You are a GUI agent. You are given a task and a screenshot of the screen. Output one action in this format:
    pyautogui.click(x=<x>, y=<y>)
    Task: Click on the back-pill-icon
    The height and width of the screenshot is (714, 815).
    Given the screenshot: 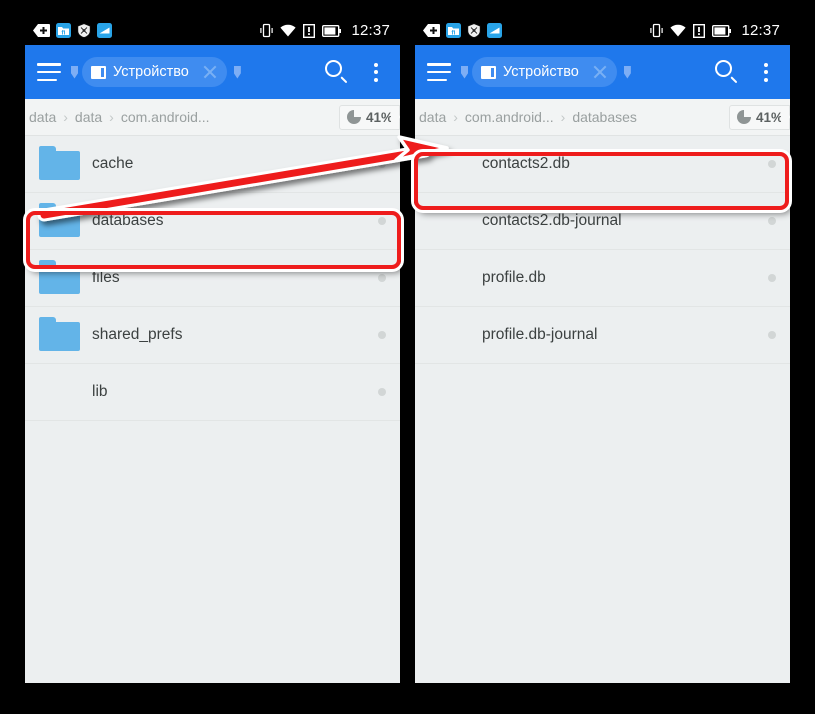 What is the action you would take?
    pyautogui.click(x=431, y=30)
    